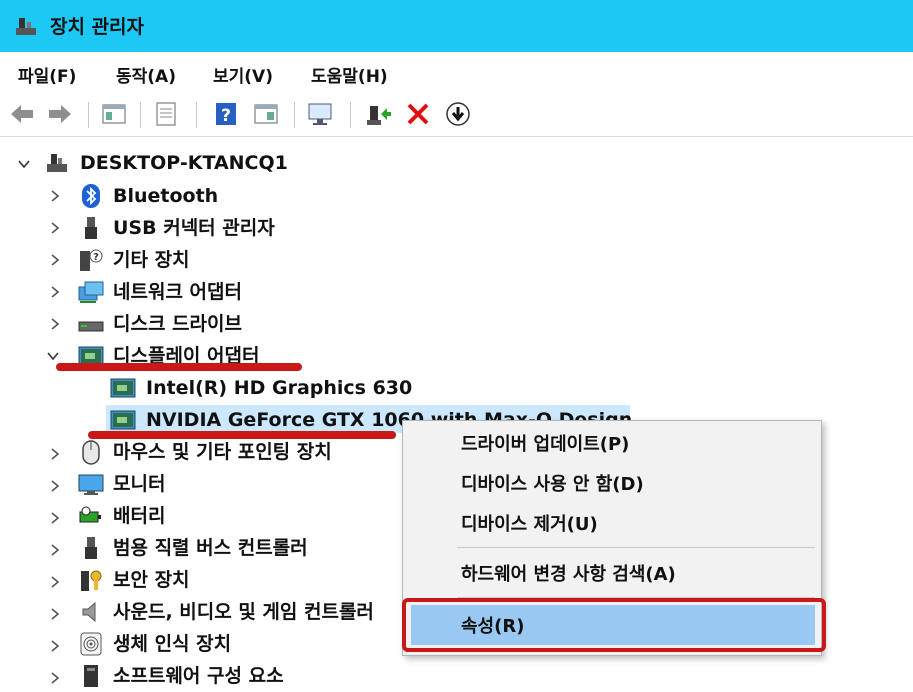 This screenshot has height=692, width=913. I want to click on menu-help: 도움말(H), so click(349, 74).